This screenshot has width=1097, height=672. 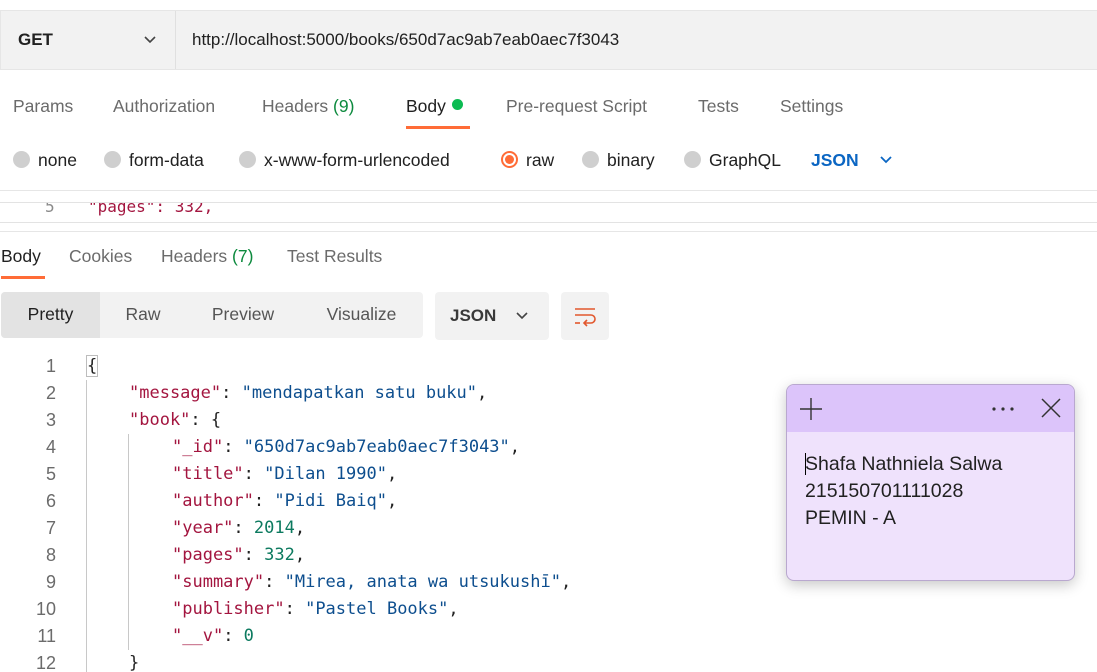 What do you see at coordinates (166, 160) in the screenshot?
I see `radio-label: form-data` at bounding box center [166, 160].